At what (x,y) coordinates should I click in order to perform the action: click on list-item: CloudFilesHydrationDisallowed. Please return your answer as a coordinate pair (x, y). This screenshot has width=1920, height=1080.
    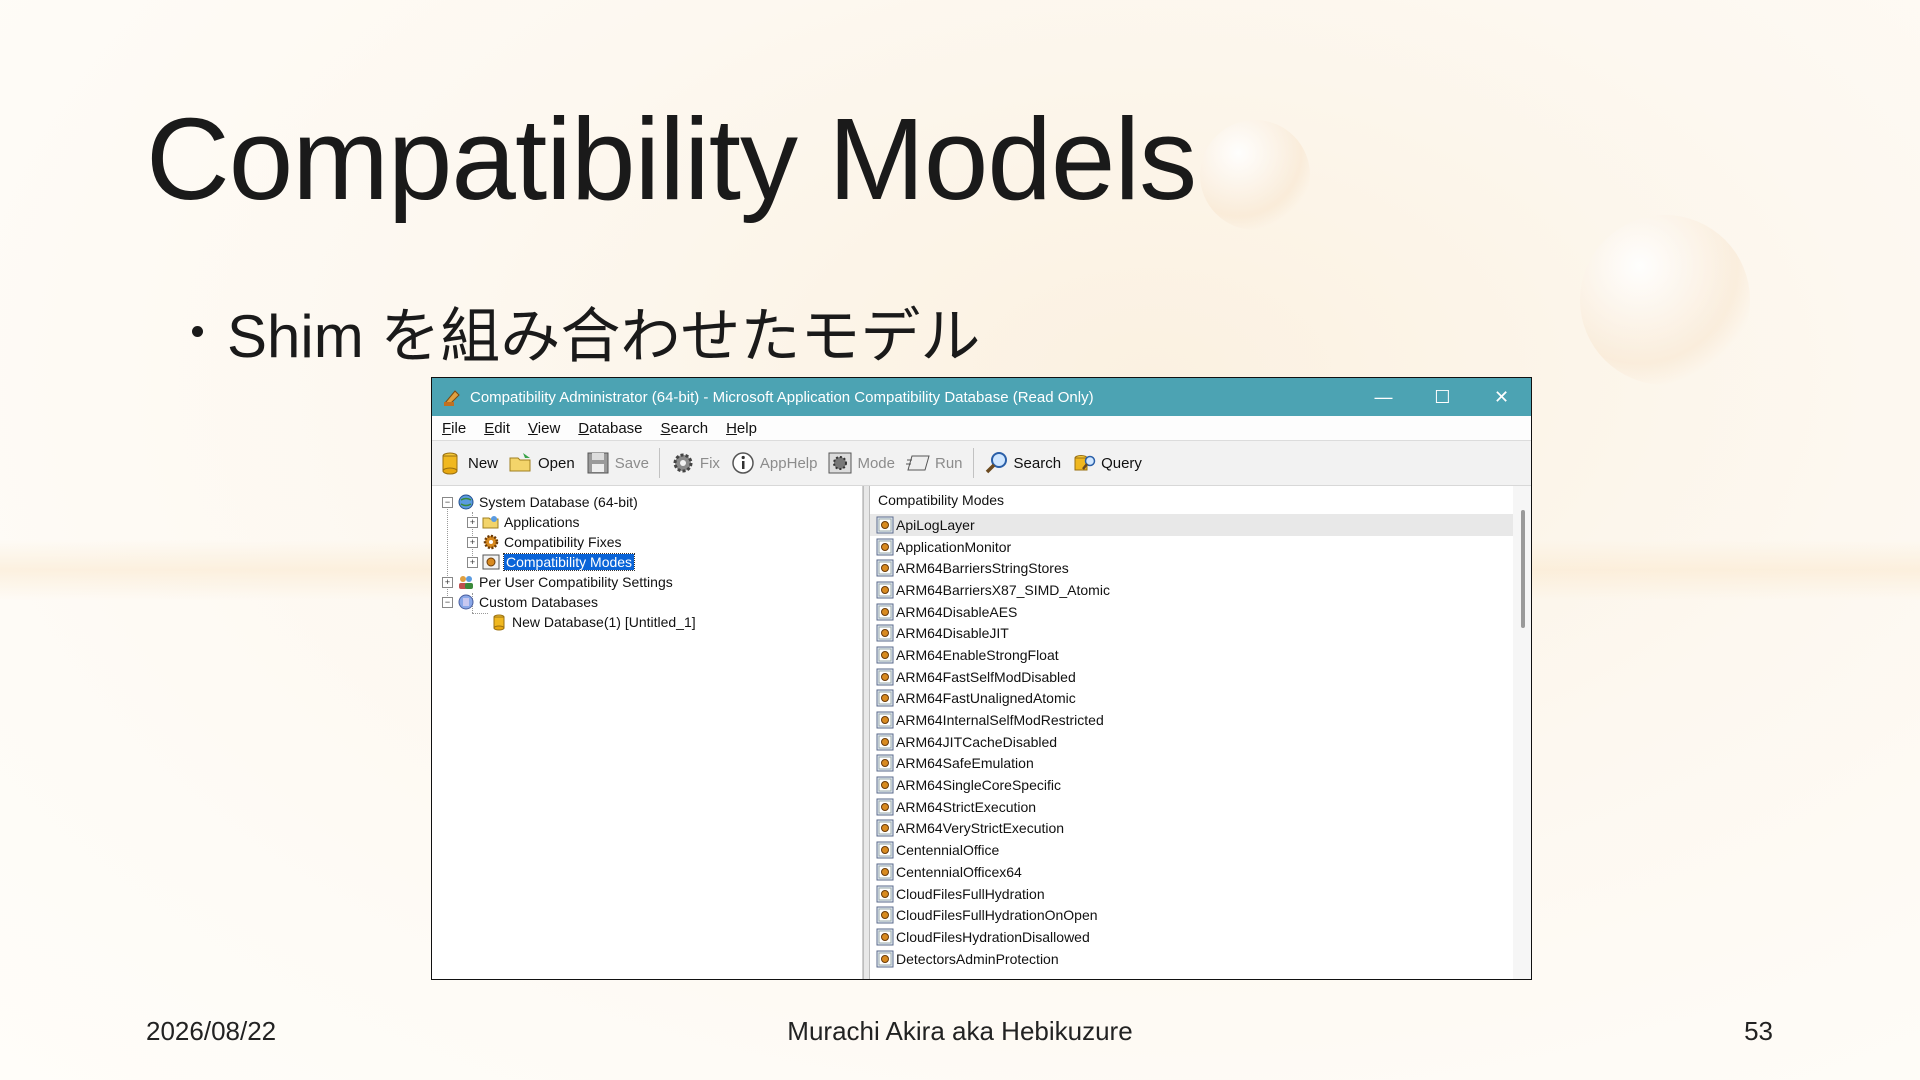
    Looking at the image, I should click on (1191, 937).